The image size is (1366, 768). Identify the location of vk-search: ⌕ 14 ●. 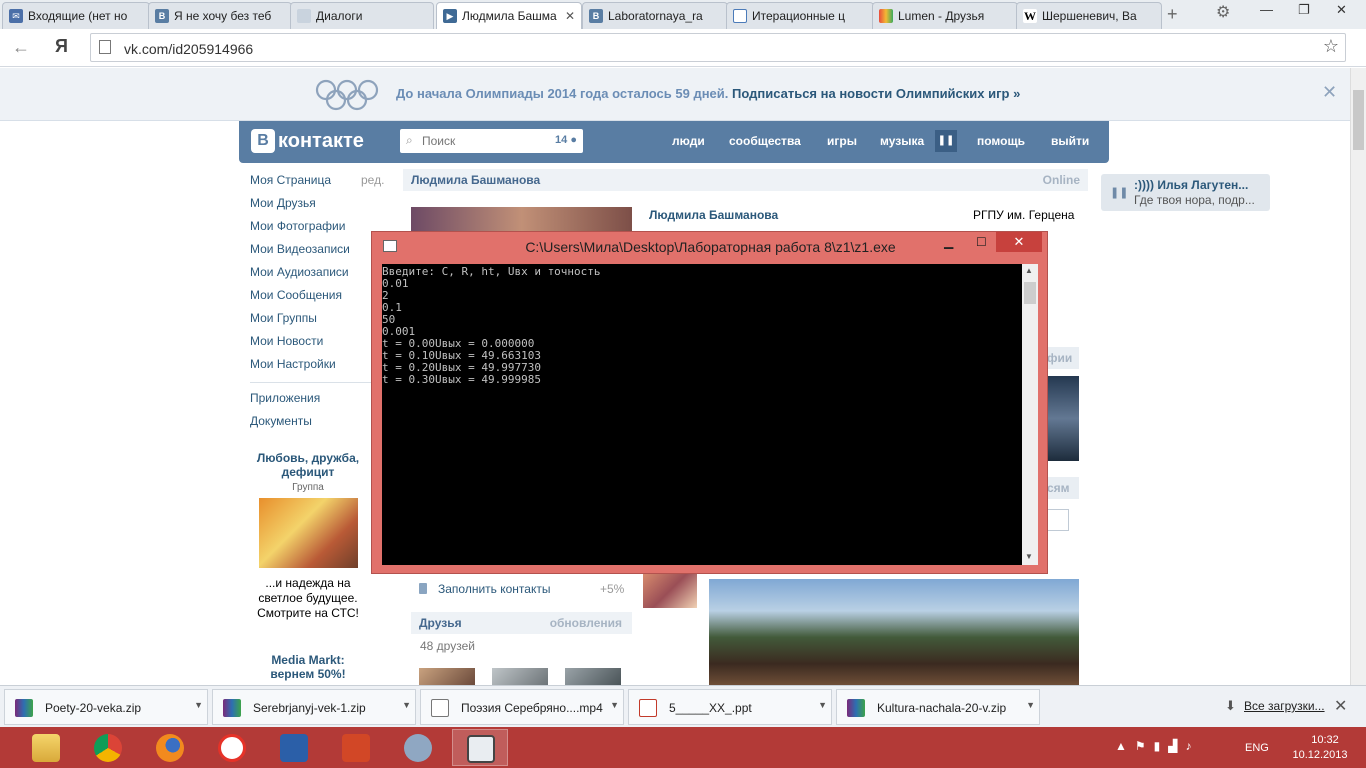
(491, 141).